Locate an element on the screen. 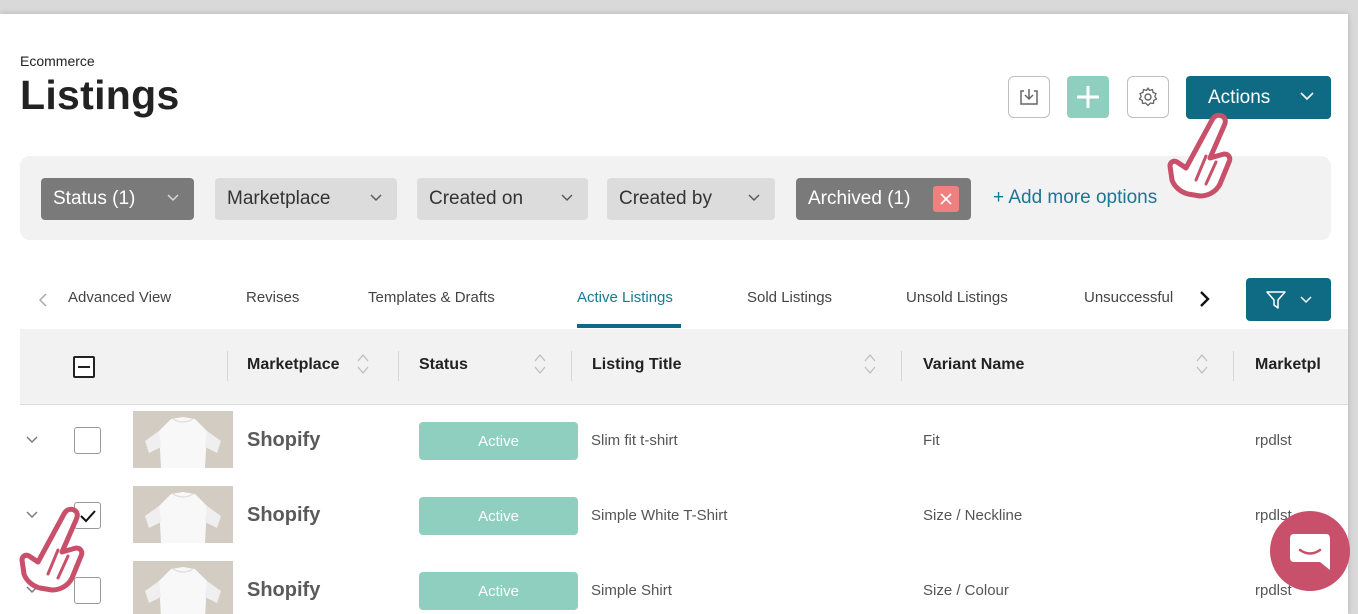  chip-label: Marketplace is located at coordinates (279, 198).